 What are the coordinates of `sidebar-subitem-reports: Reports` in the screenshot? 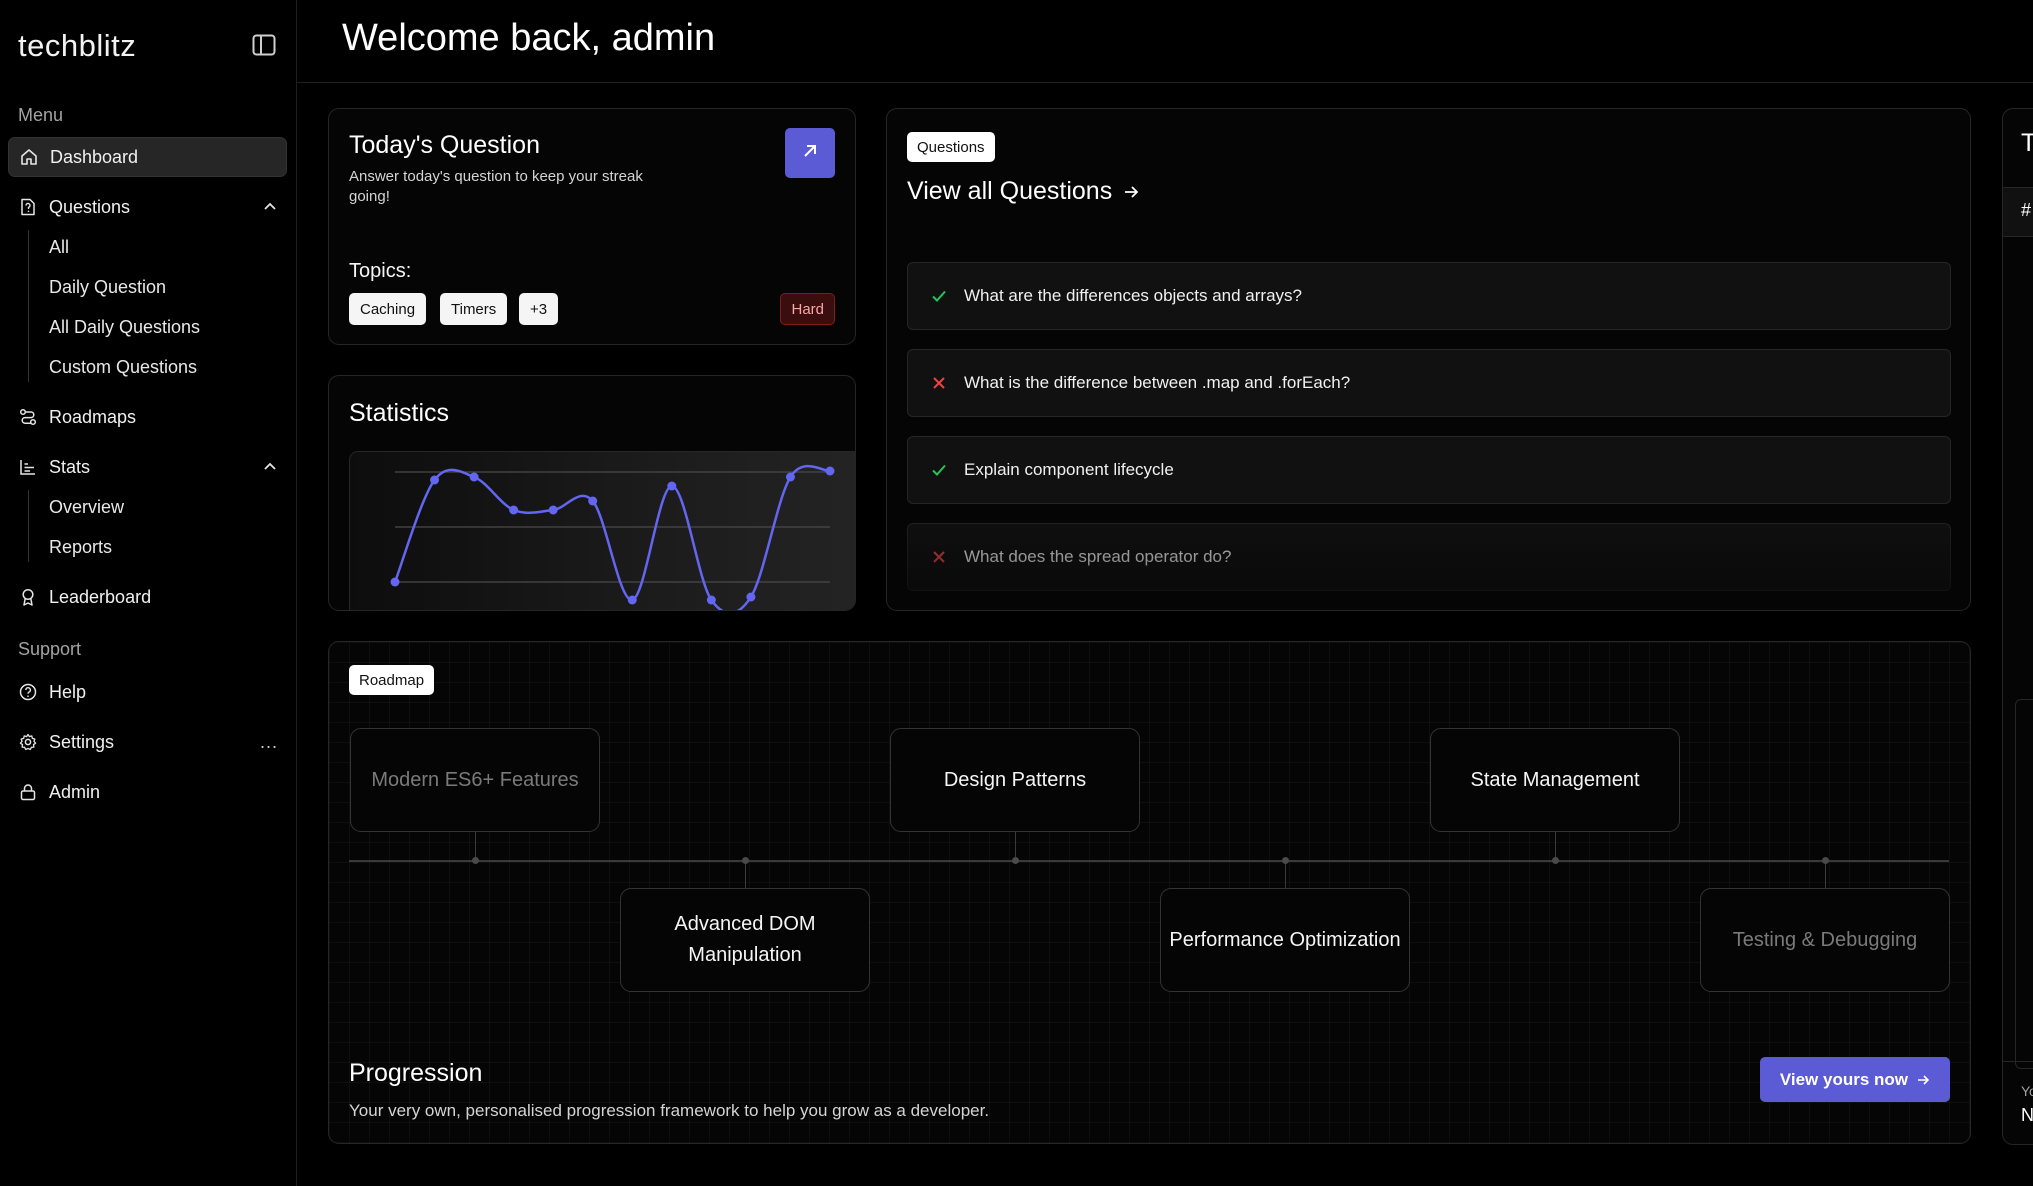 It's located at (80, 547).